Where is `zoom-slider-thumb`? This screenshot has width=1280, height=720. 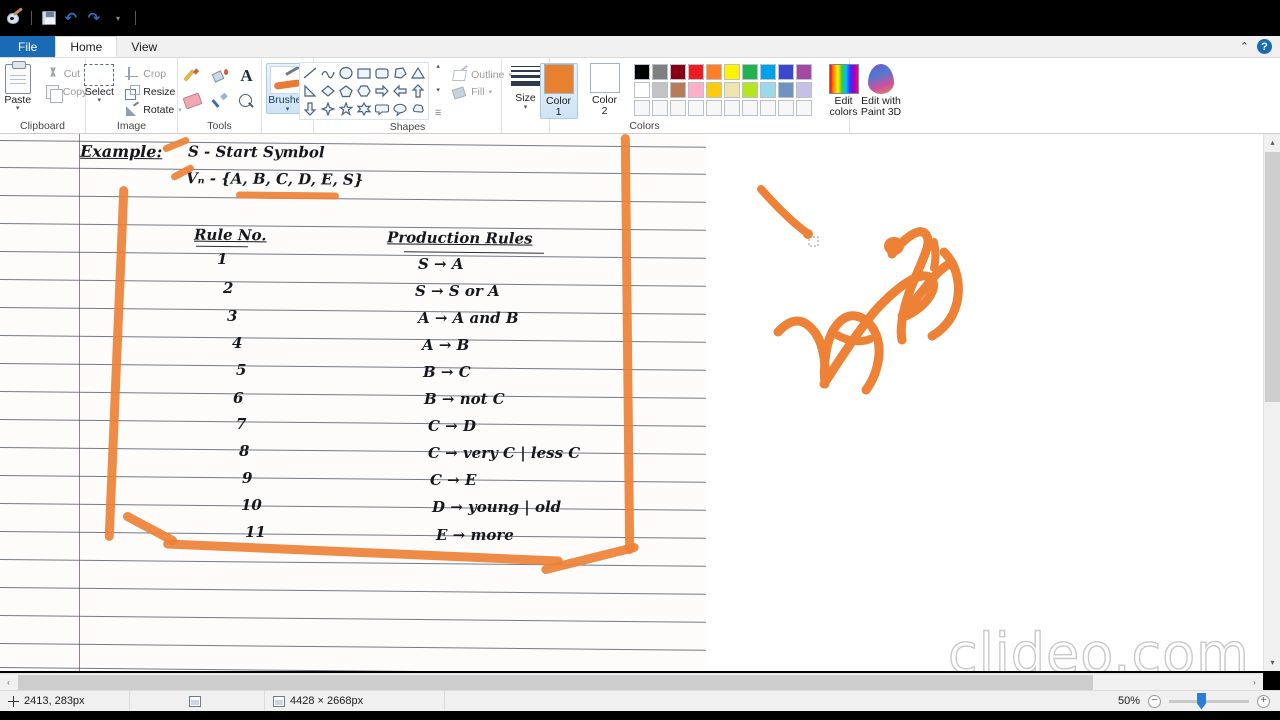
zoom-slider-thumb is located at coordinates (1201, 701).